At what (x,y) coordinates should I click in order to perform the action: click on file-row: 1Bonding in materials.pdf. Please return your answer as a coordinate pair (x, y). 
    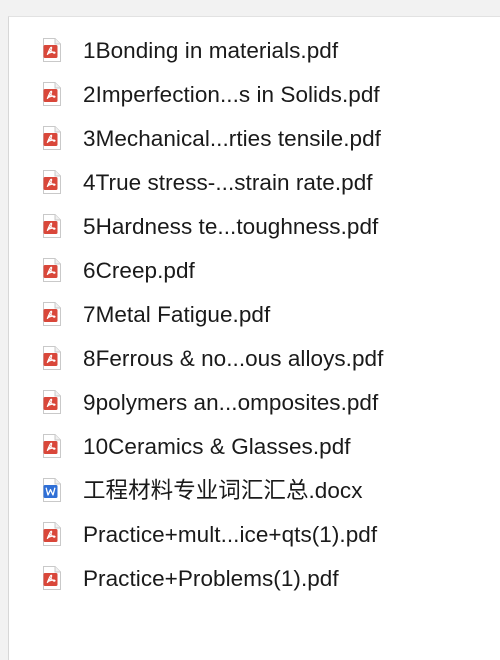
    Looking at the image, I should click on (254, 51).